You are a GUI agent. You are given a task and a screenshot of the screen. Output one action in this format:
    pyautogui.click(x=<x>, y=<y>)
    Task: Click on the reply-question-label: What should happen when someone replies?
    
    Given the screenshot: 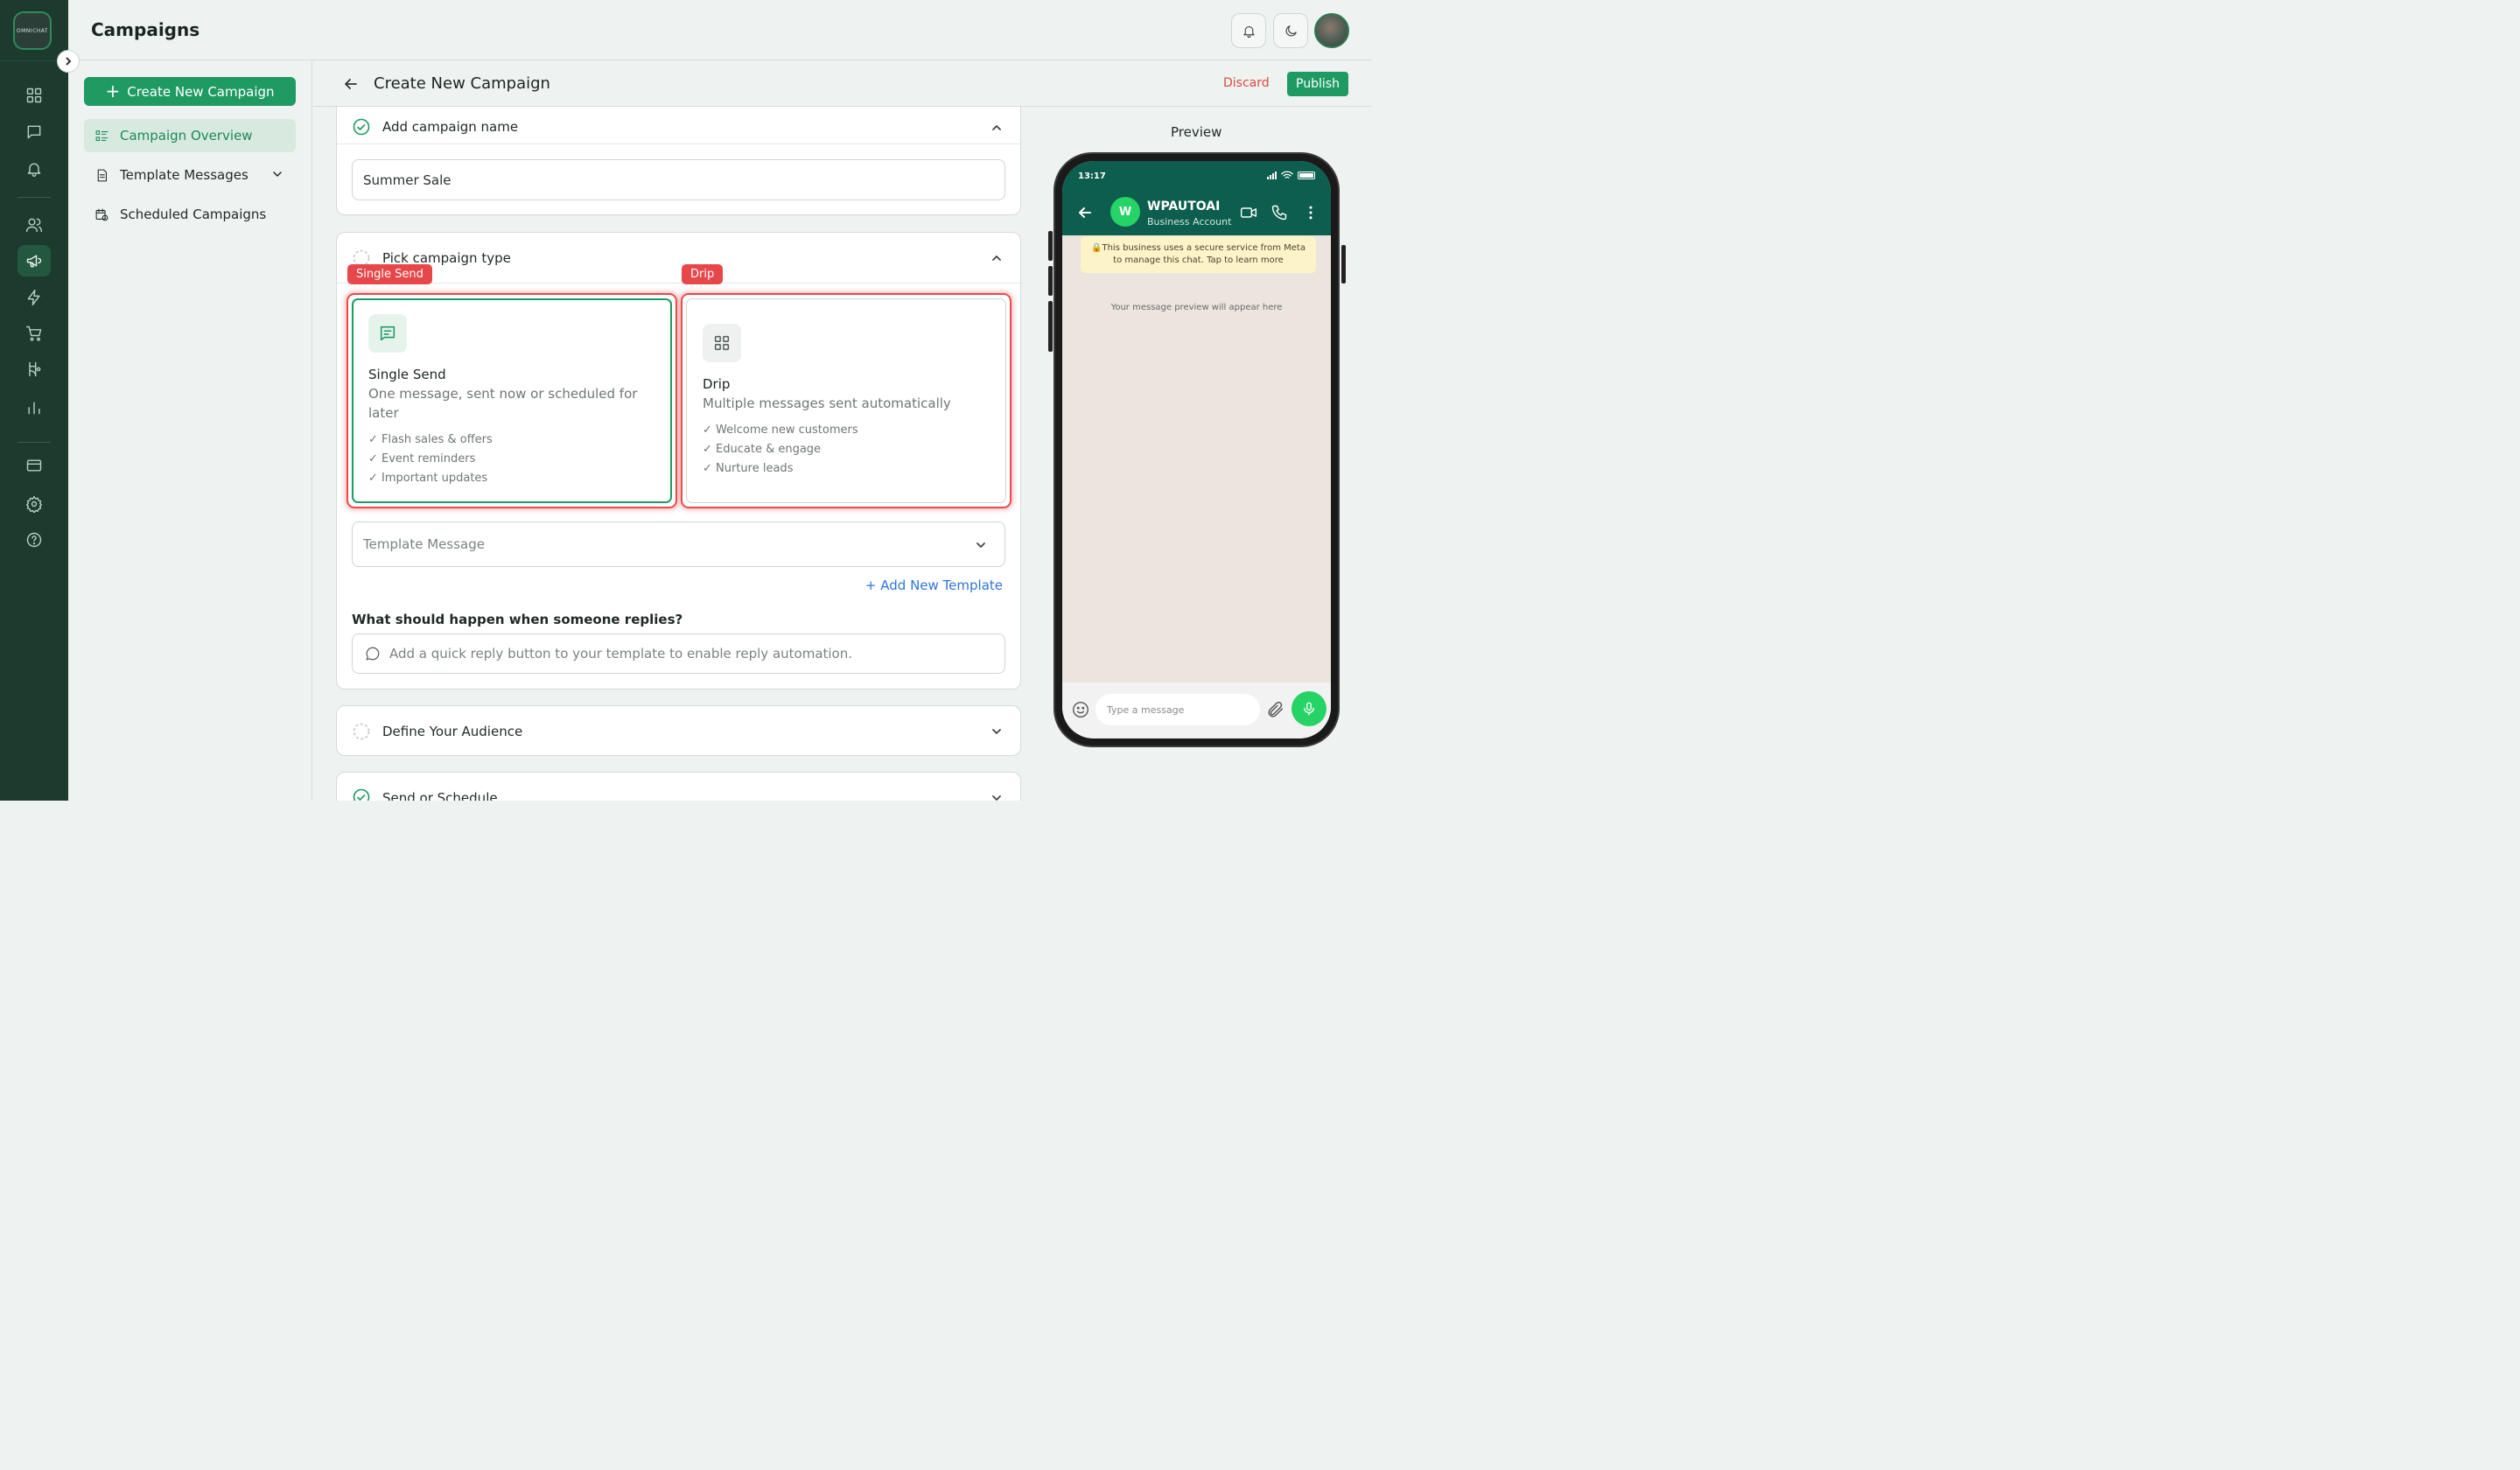 What is the action you would take?
    pyautogui.click(x=517, y=619)
    